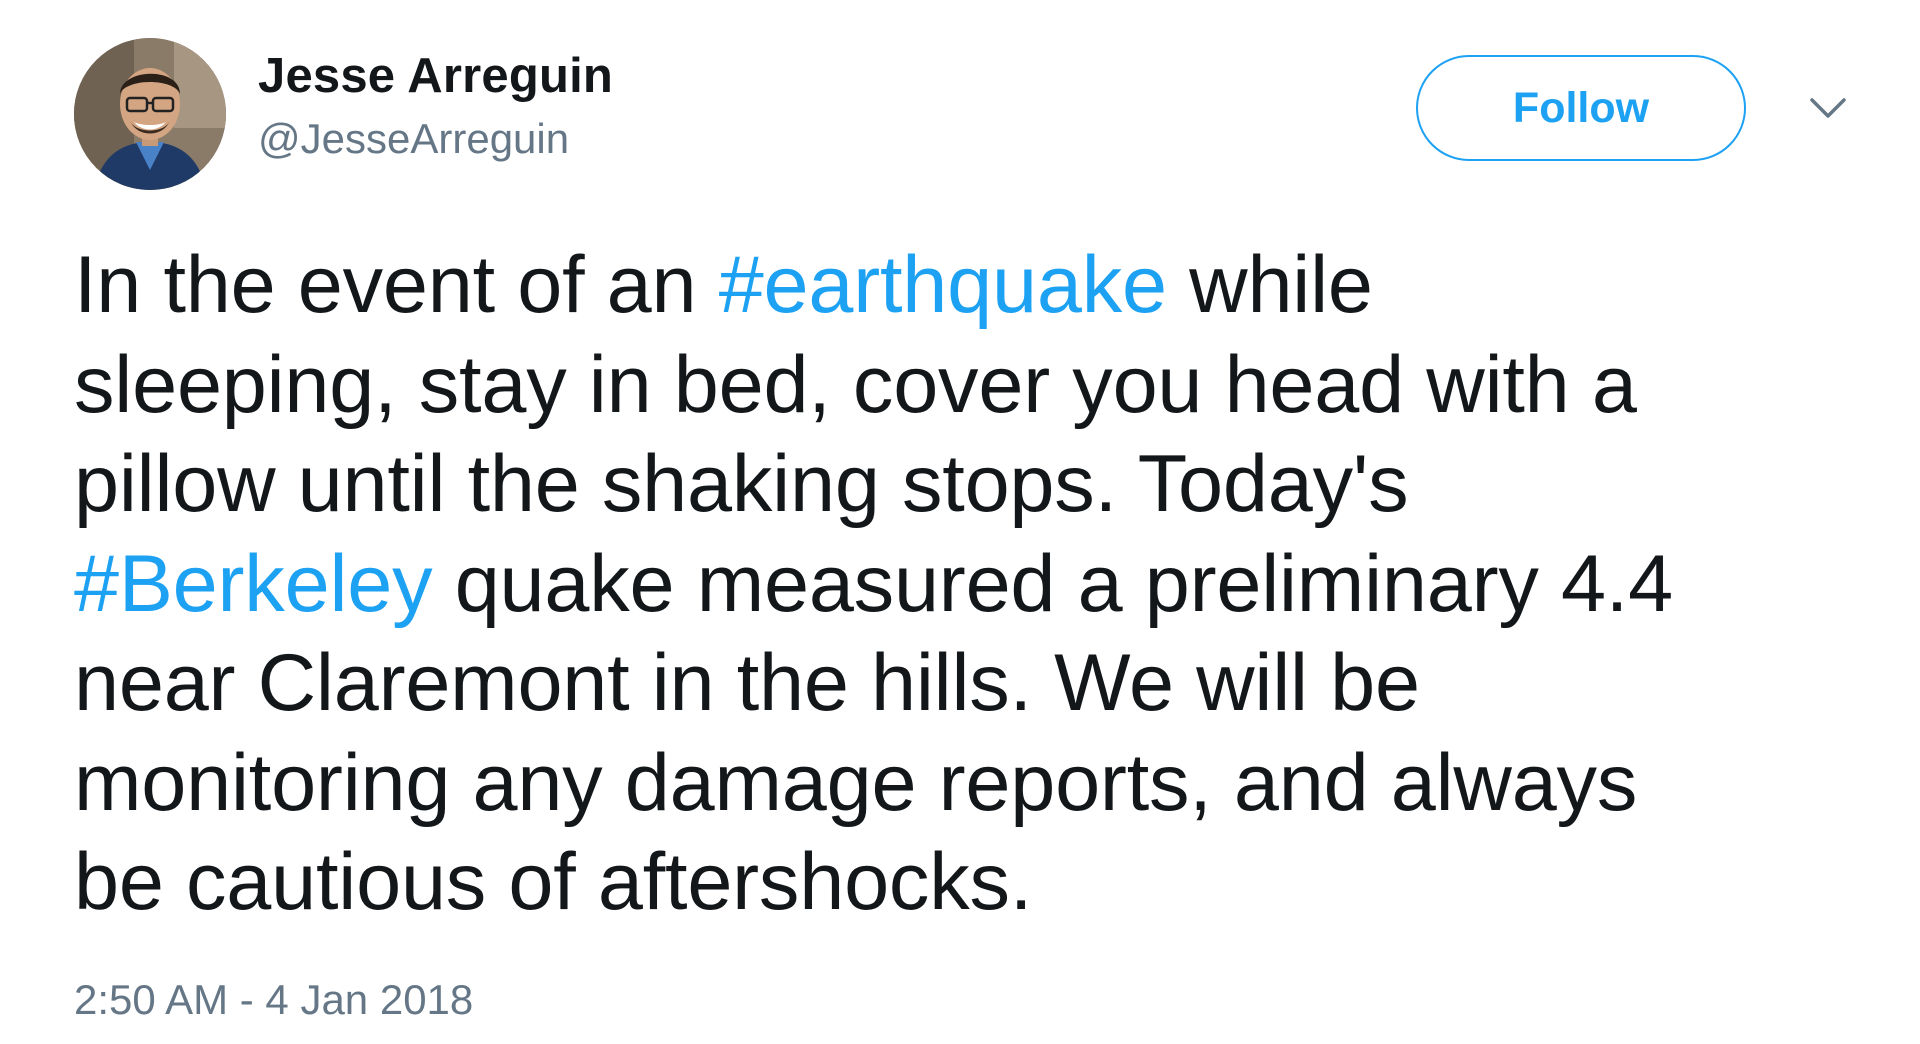  I want to click on tweet-text-segment: be cautious of aftershocks., so click(553, 882).